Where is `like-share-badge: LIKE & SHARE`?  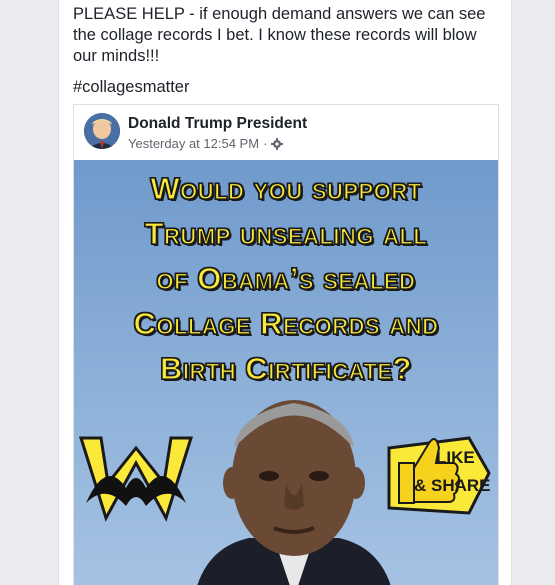
like-share-badge: LIKE & SHARE is located at coordinates (439, 473).